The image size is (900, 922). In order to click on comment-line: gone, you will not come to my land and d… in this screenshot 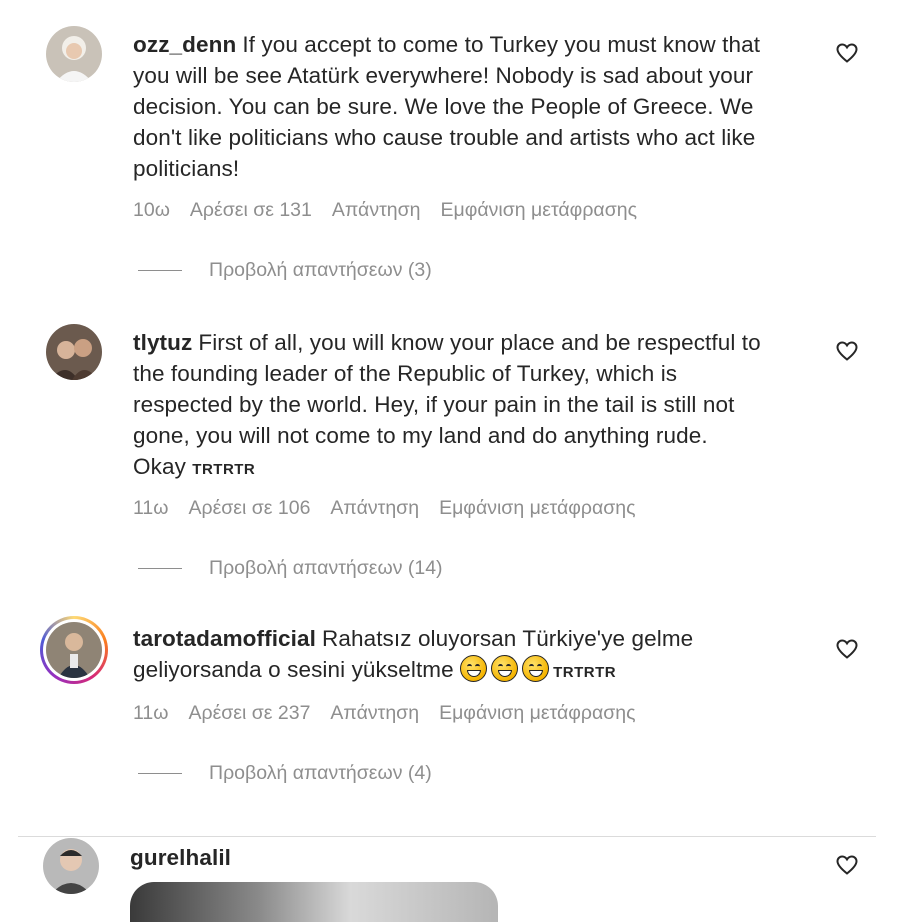, I will do `click(420, 435)`.